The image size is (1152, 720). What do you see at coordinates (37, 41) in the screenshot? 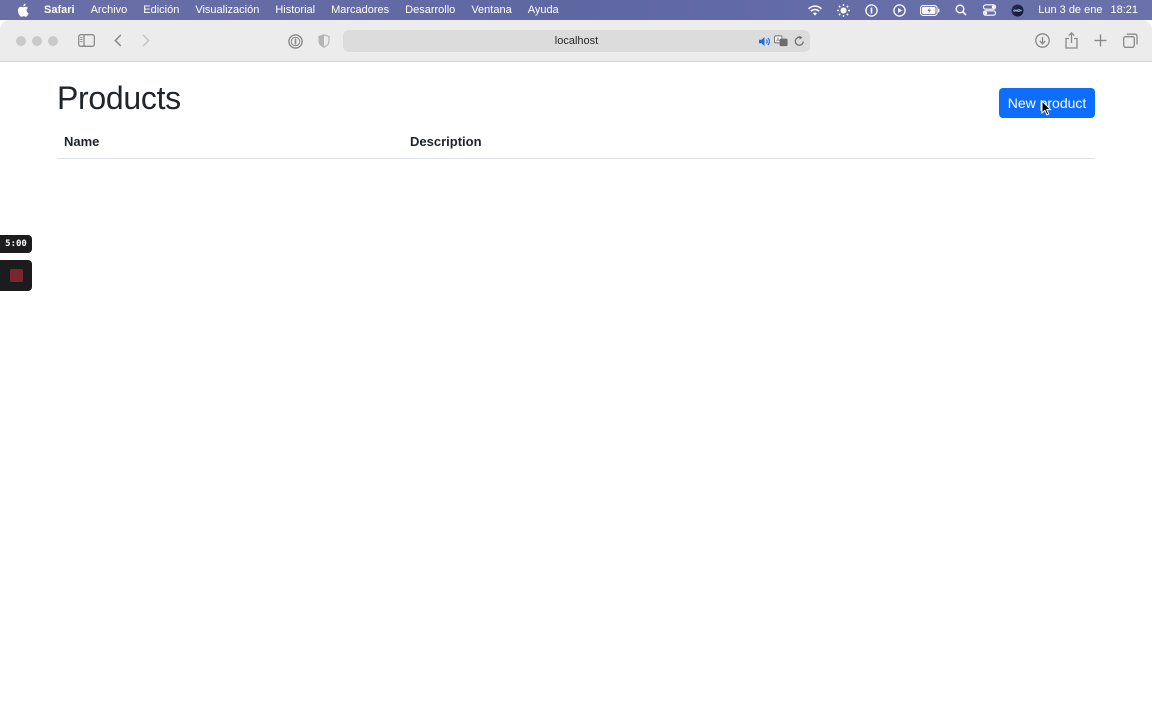
I see `minimize-window-button` at bounding box center [37, 41].